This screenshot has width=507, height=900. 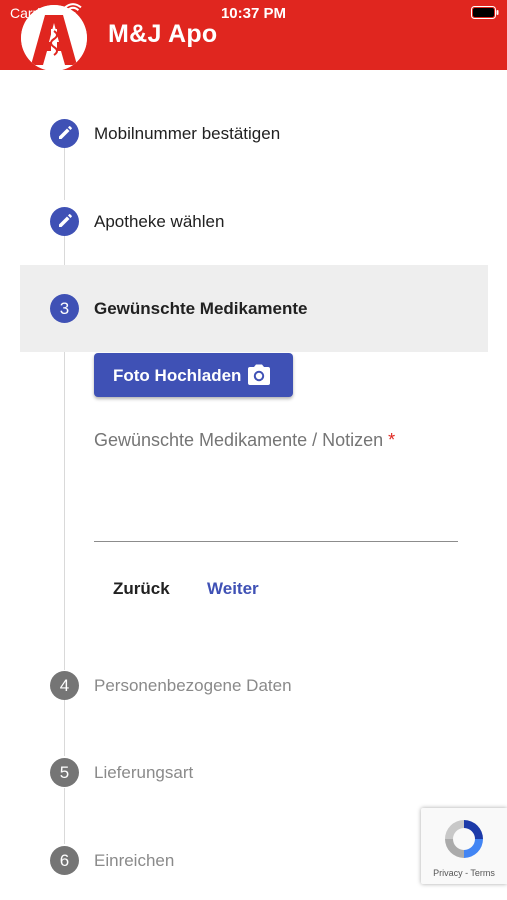 I want to click on notes-label-text: Gewünschte Medikamente / Notizen, so click(x=239, y=440).